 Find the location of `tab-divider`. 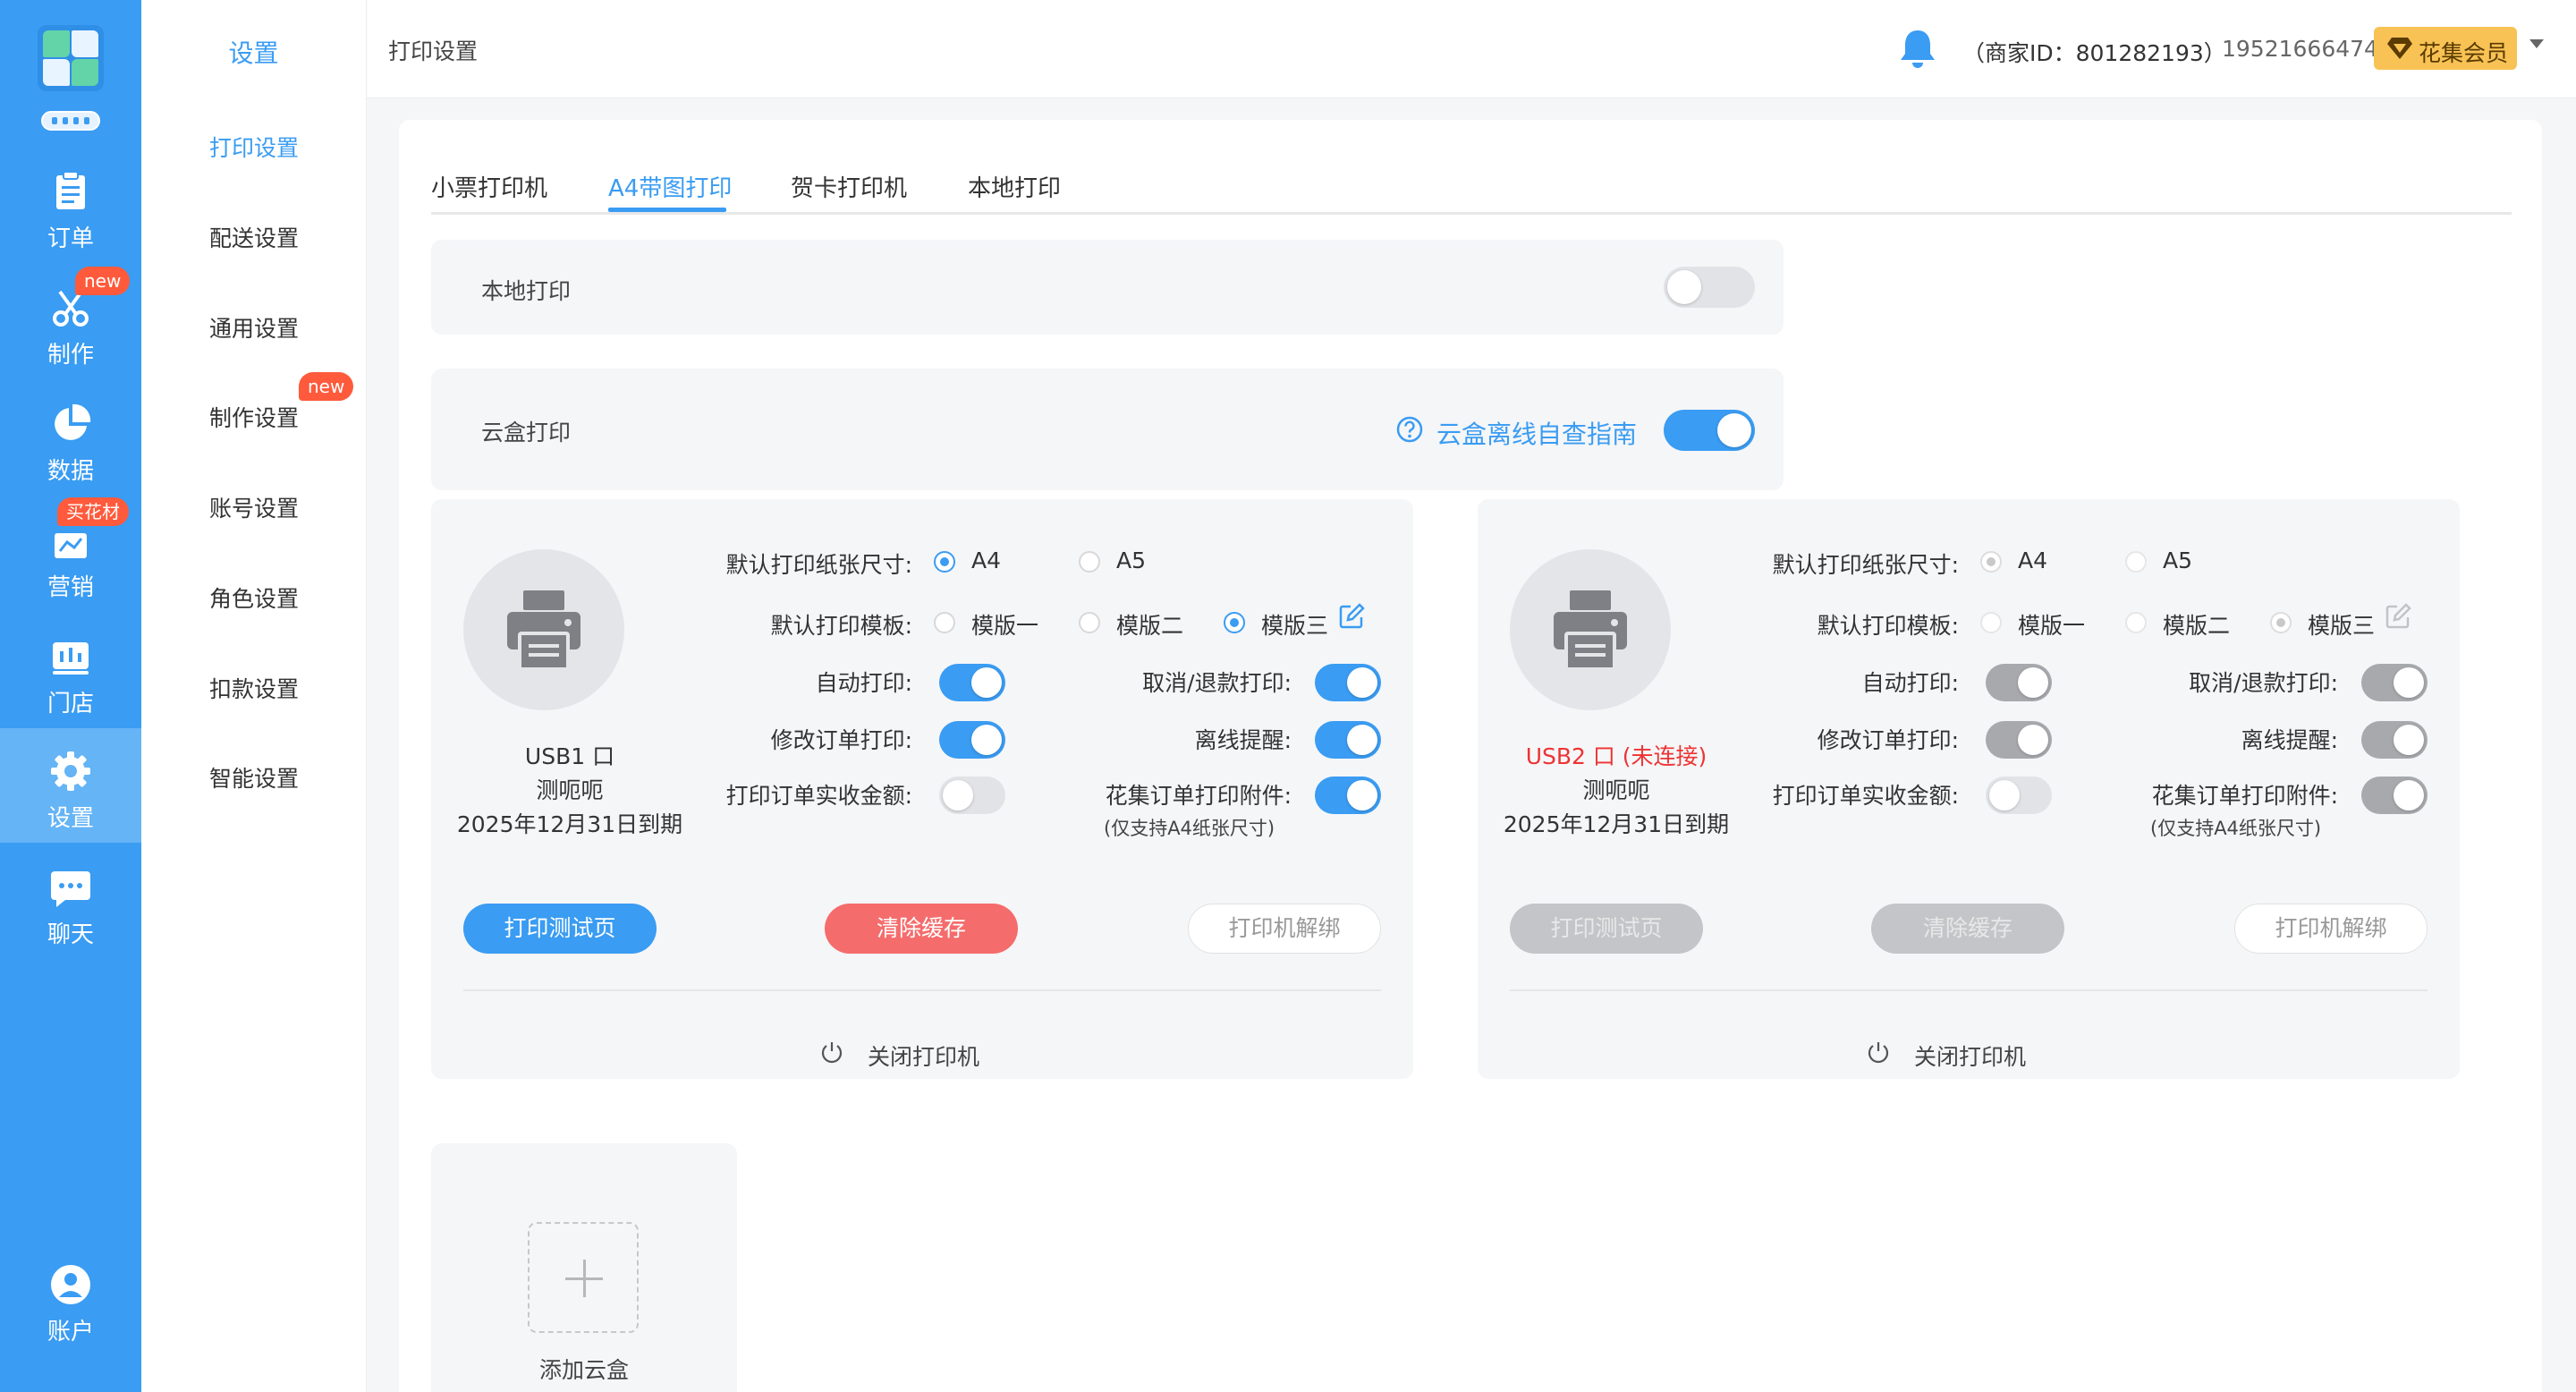

tab-divider is located at coordinates (1471, 213).